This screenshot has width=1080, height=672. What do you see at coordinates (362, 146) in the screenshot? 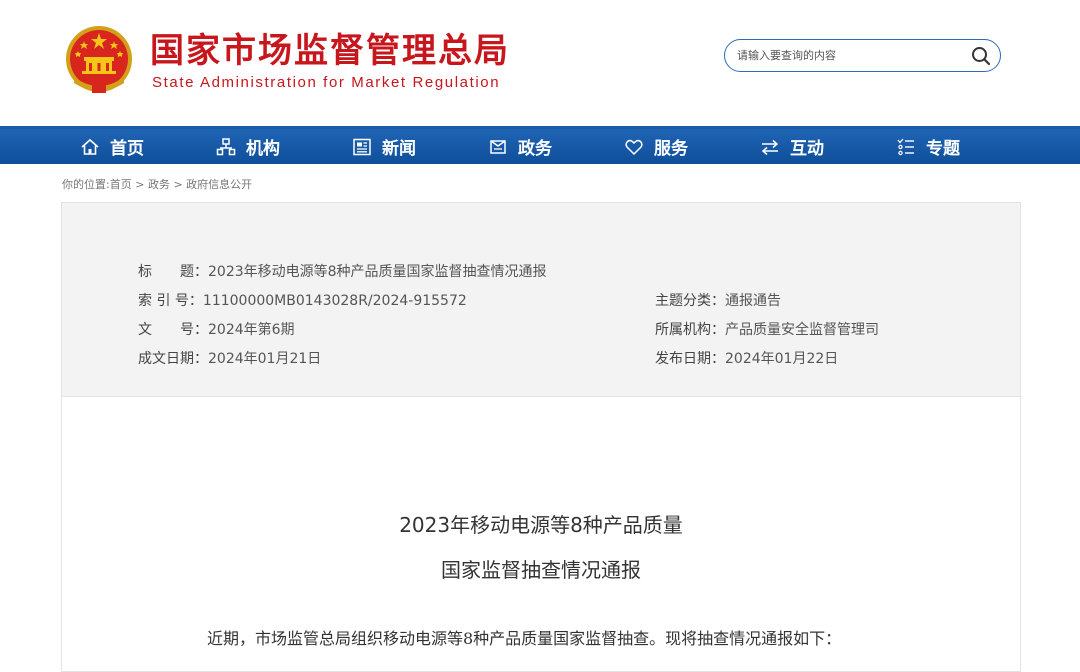
I see `news-icon` at bounding box center [362, 146].